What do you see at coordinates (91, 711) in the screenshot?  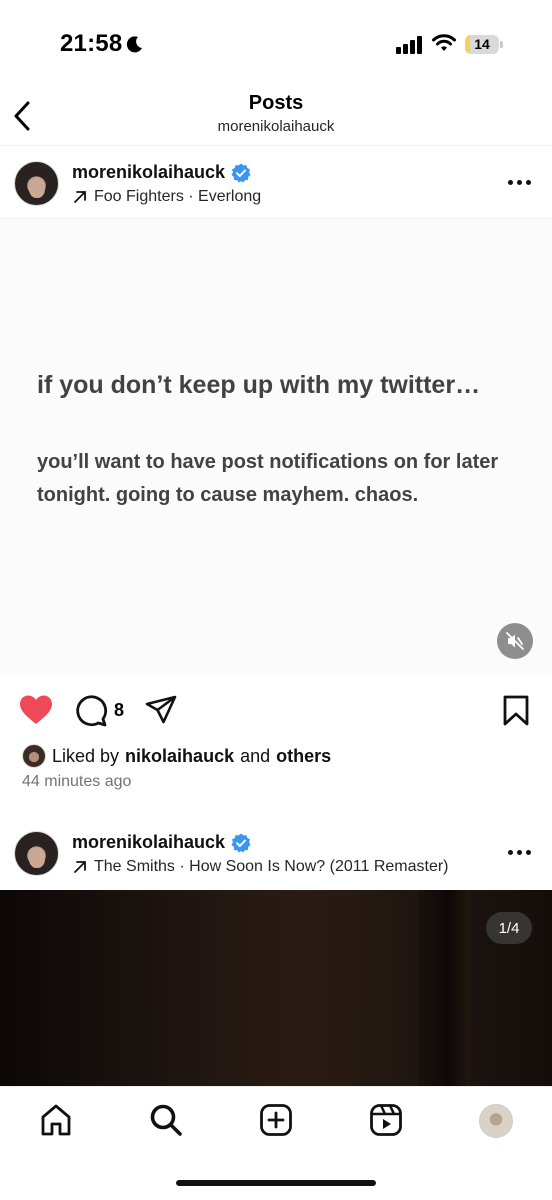 I see `comment-icon` at bounding box center [91, 711].